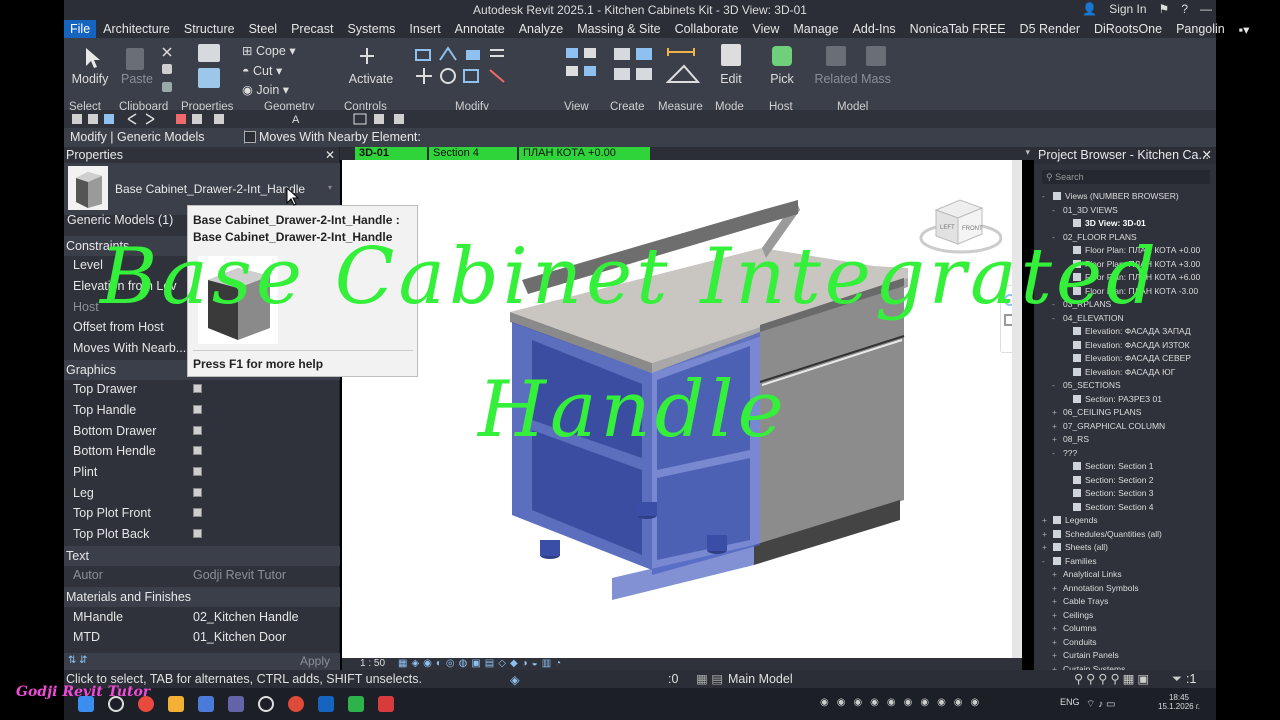 This screenshot has height=720, width=1280. What do you see at coordinates (618, 29) in the screenshot?
I see `menu-tab-massing-site: Massing & Site` at bounding box center [618, 29].